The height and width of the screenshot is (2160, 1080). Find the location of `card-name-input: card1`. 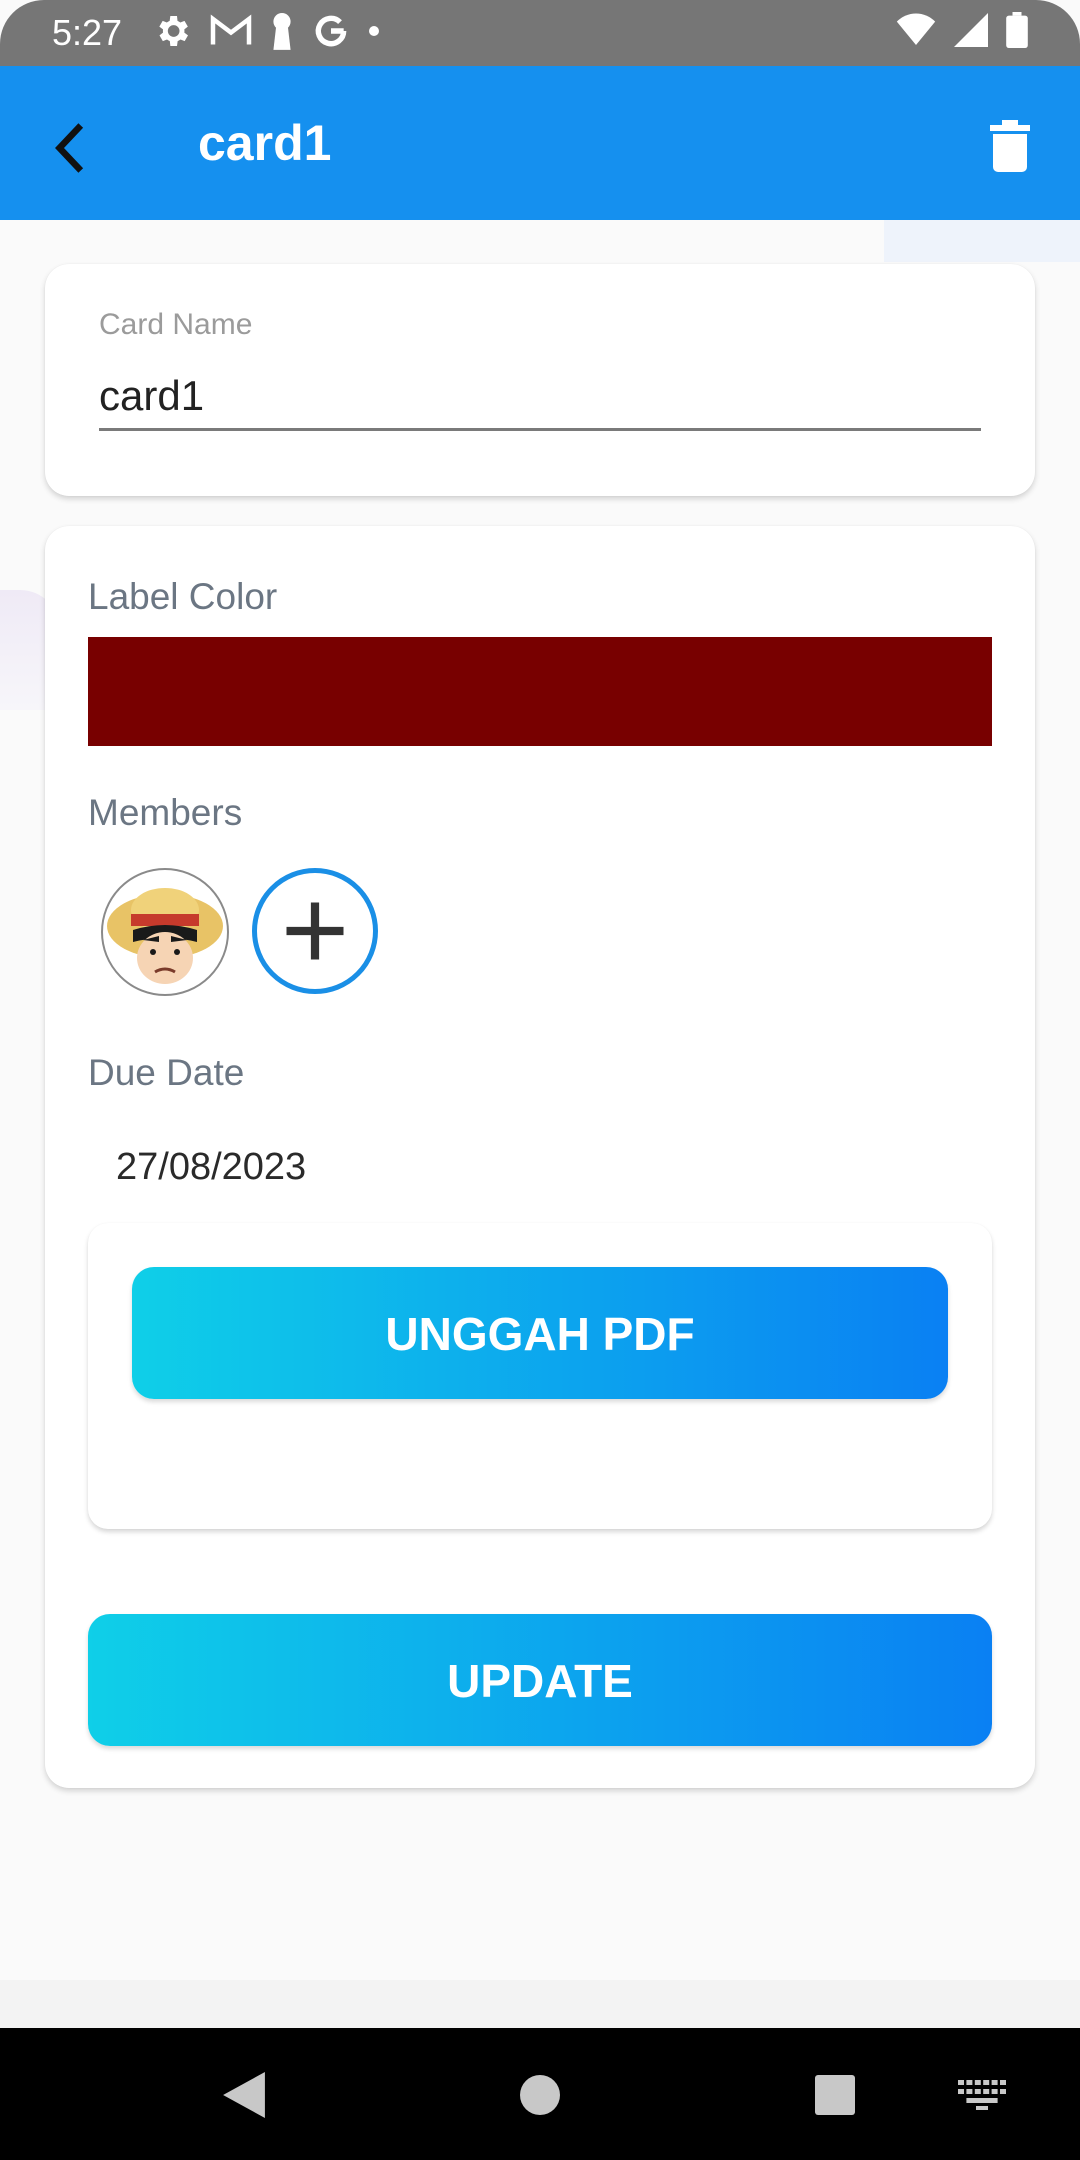

card-name-input: card1 is located at coordinates (151, 396).